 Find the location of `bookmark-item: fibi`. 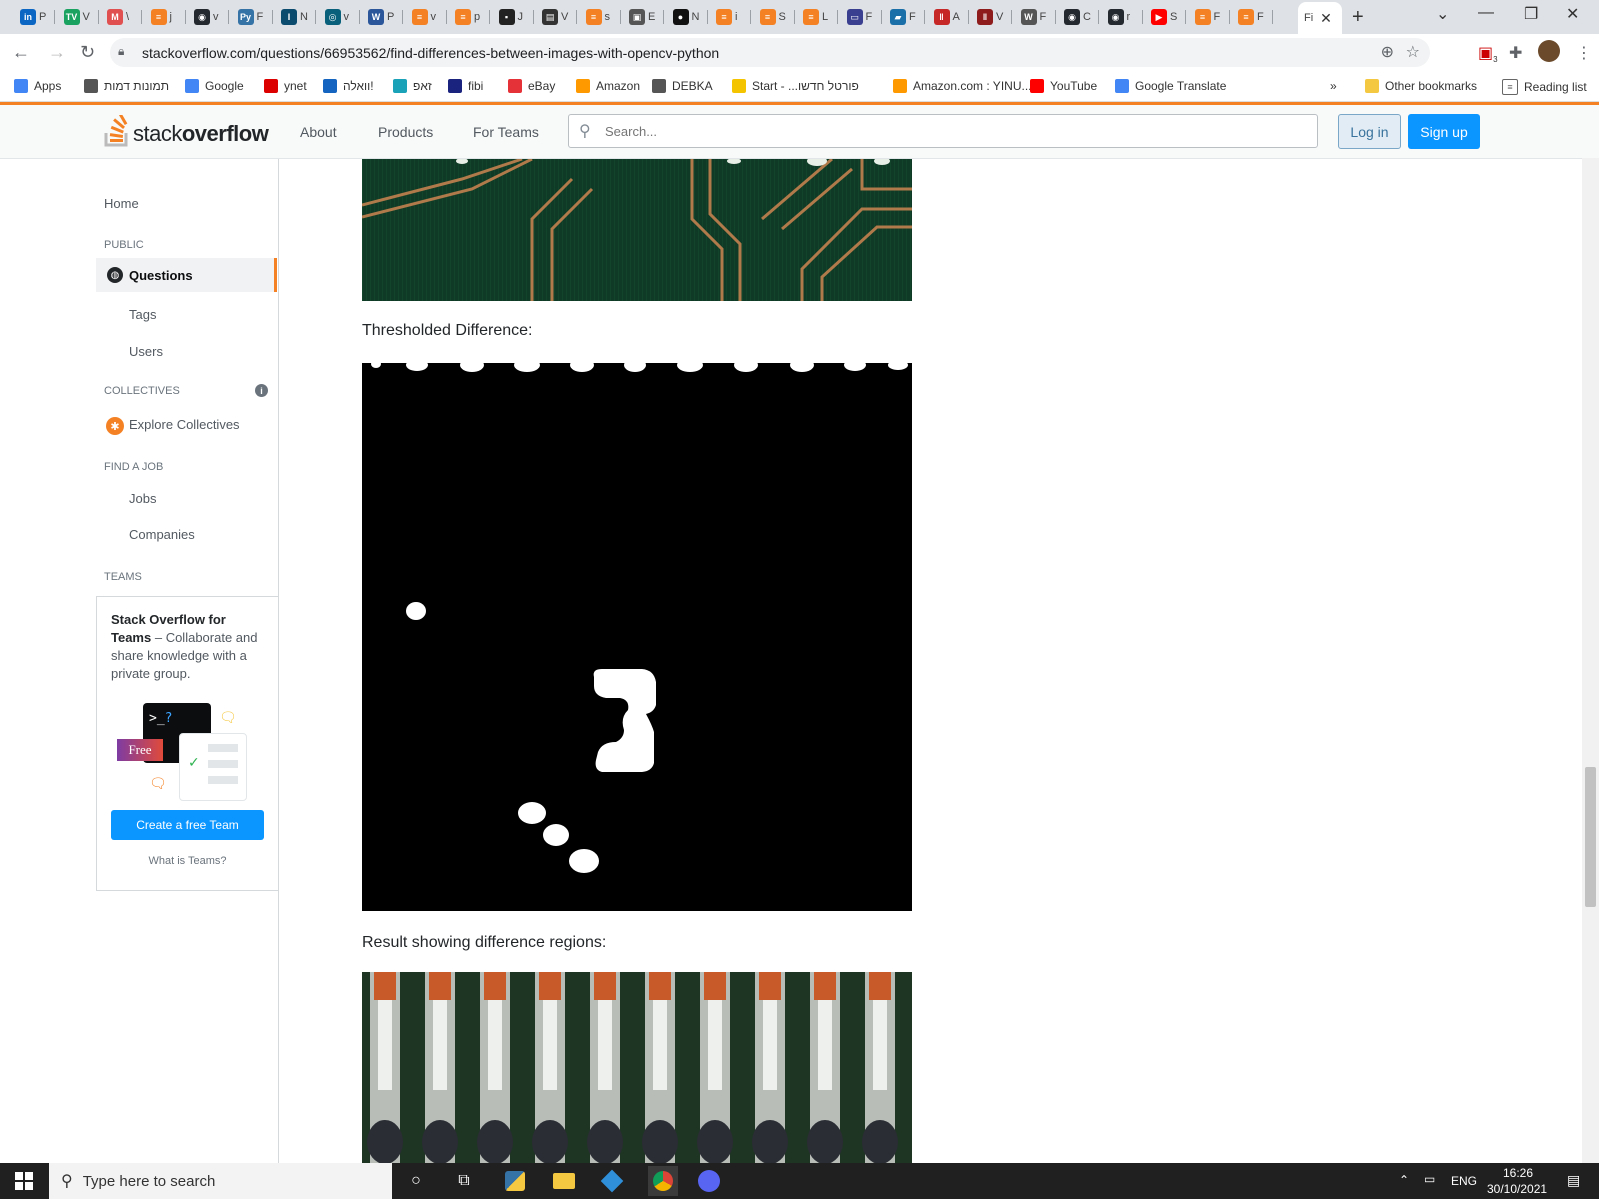

bookmark-item: fibi is located at coordinates (465, 86).